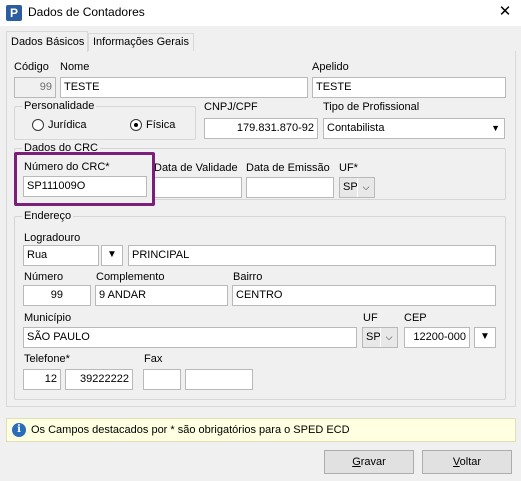 Image resolution: width=521 pixels, height=481 pixels. What do you see at coordinates (160, 125) in the screenshot?
I see `radio-fisica-label: Física` at bounding box center [160, 125].